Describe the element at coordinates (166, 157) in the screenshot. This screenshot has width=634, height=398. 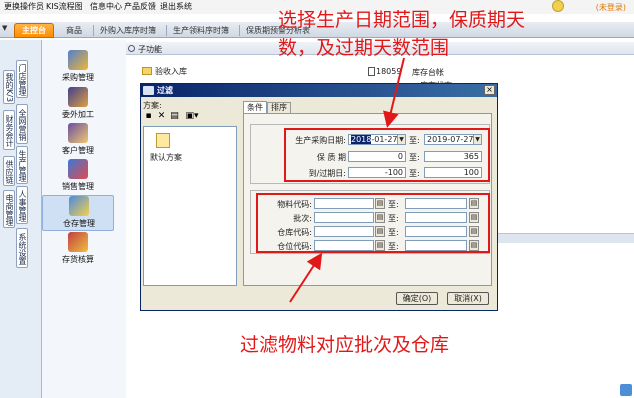
I see `scheme-item-default: 默认方案` at that location.